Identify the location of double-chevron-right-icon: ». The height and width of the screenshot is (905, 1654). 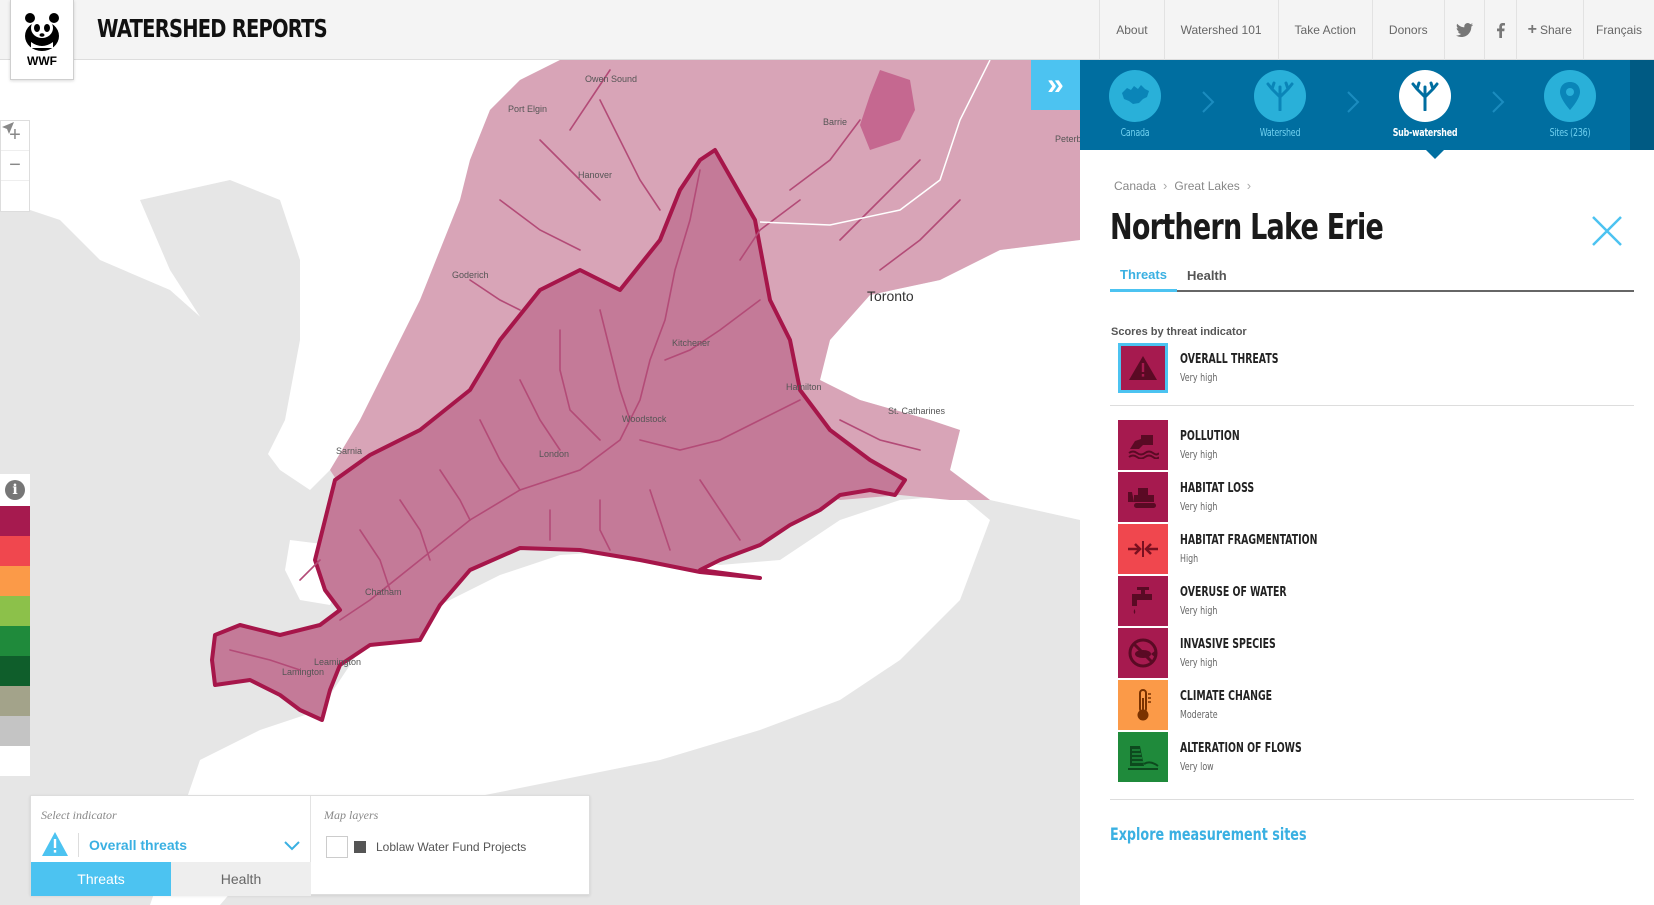
(1055, 84).